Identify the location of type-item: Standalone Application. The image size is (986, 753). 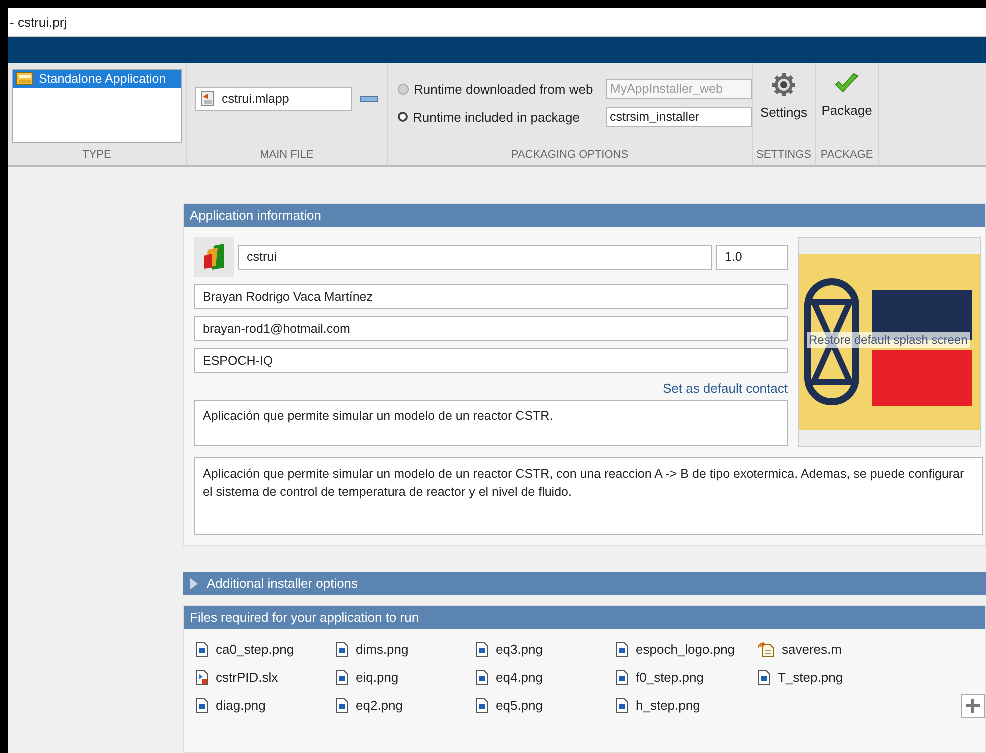
(97, 79).